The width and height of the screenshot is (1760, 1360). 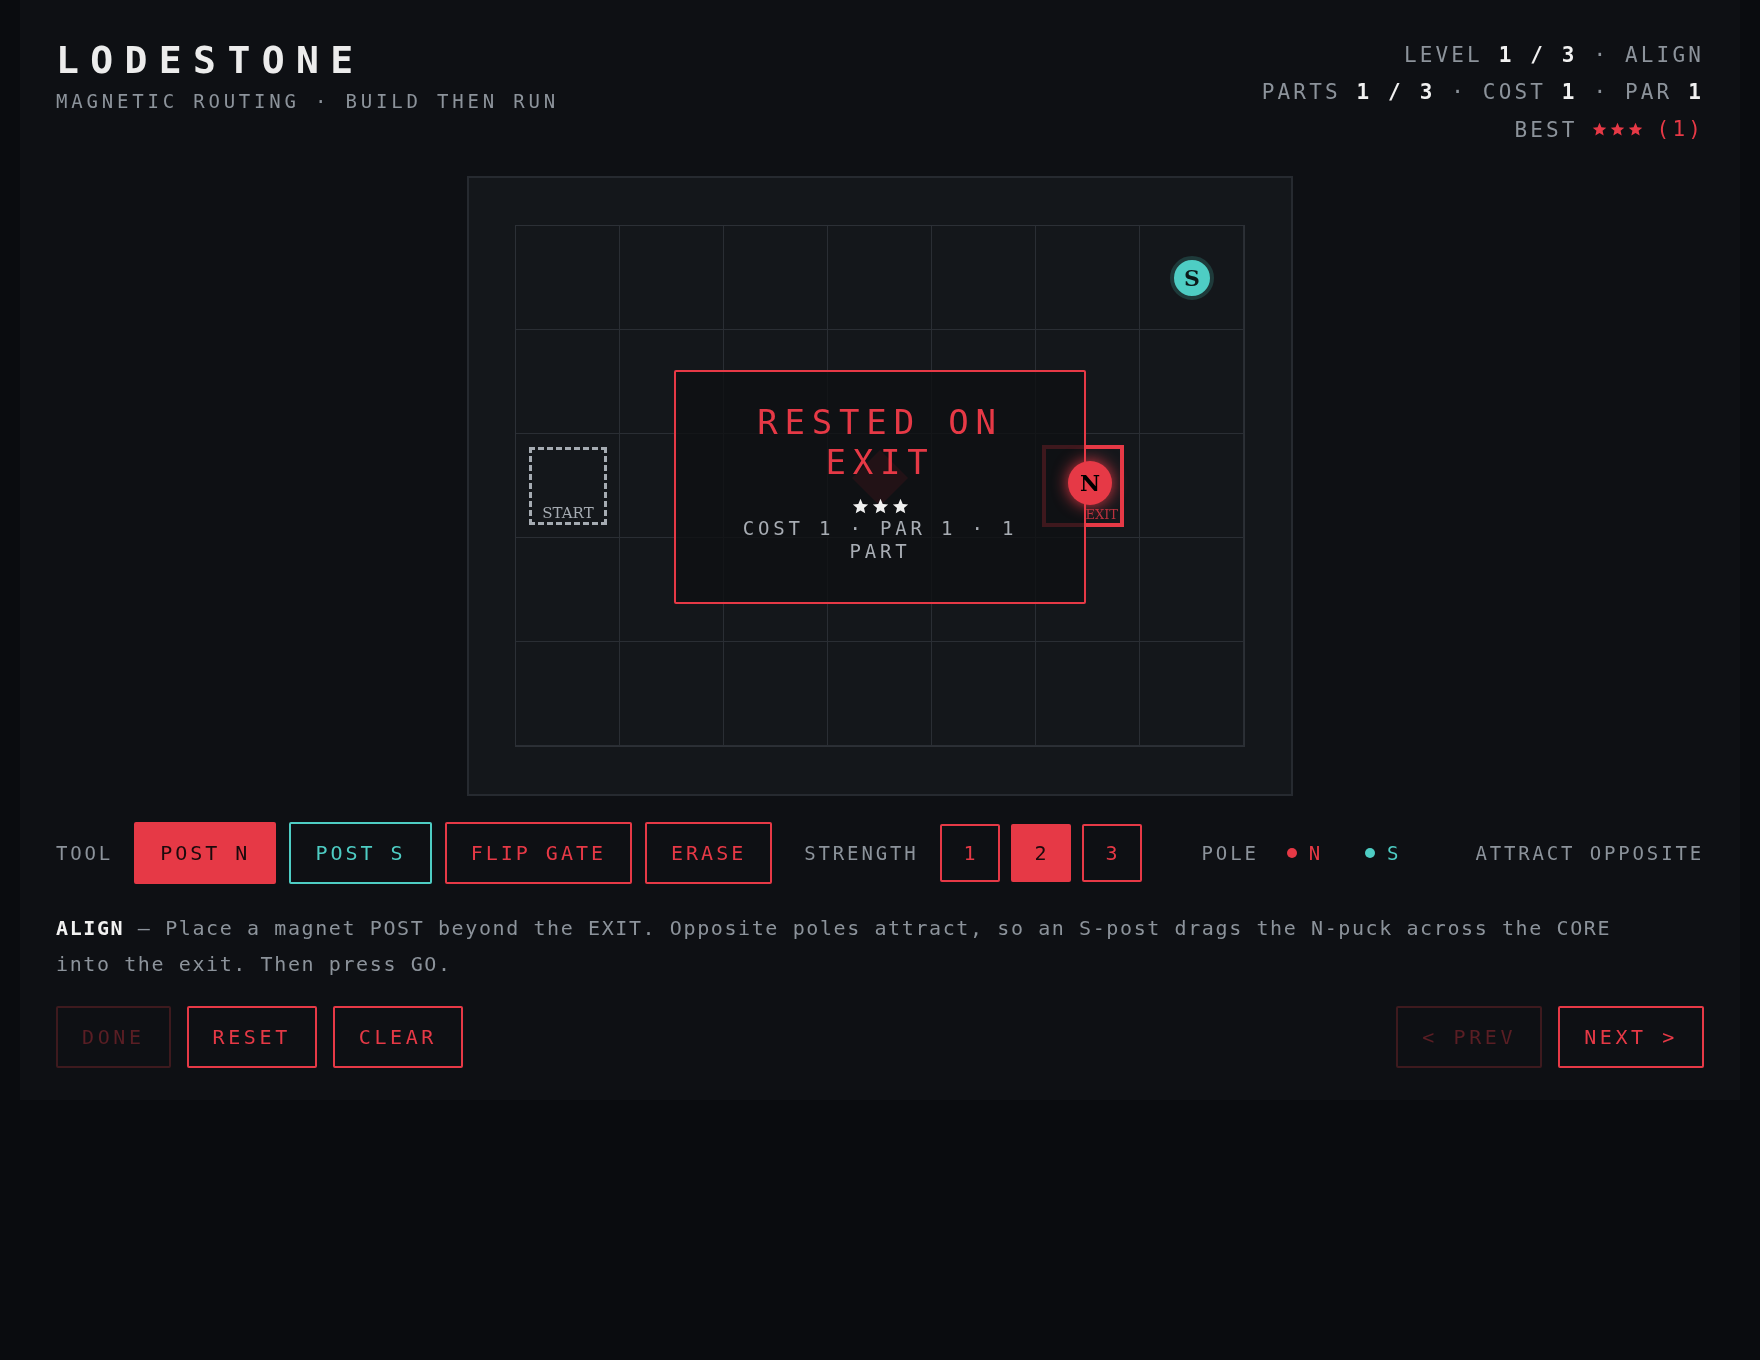 I want to click on app-subtitle: MAGNETIC ROUTING · BUILD THEN RUN, so click(x=307, y=101).